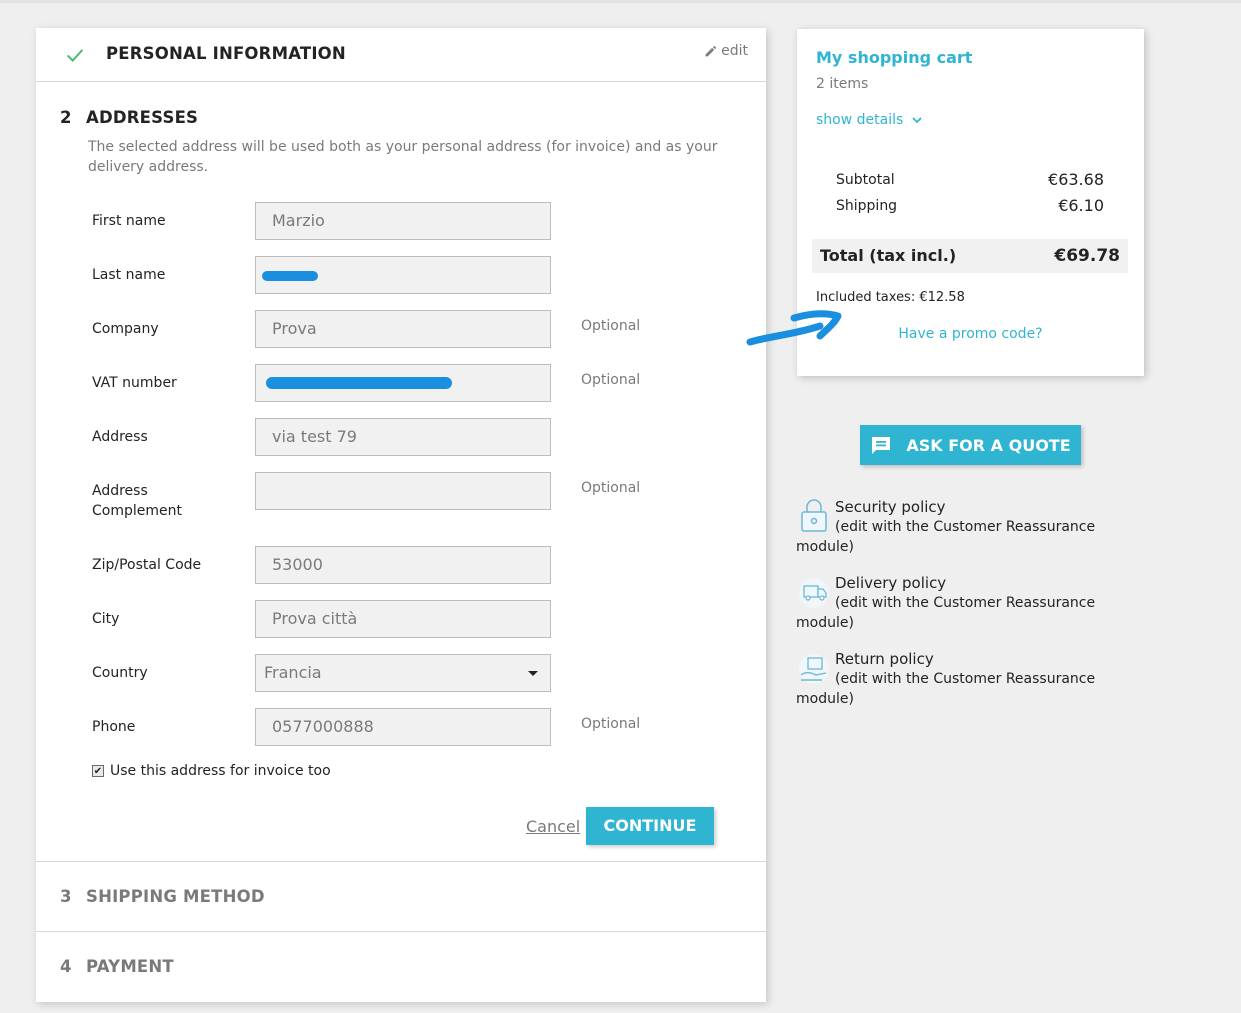  I want to click on invoice-address-checkbox-row: ✔ Use this address for invoice too, so click(242, 771).